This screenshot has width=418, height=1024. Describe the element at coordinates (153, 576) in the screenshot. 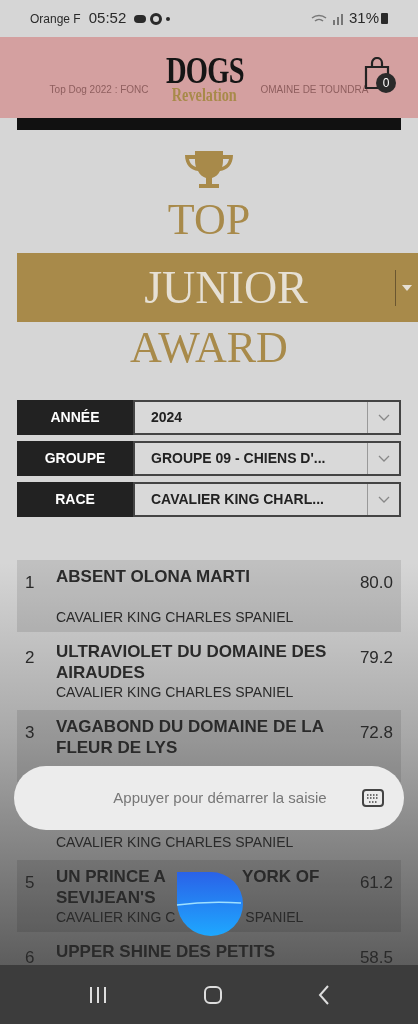

I see `dog-name: ABSENT OLONA MARTI` at that location.